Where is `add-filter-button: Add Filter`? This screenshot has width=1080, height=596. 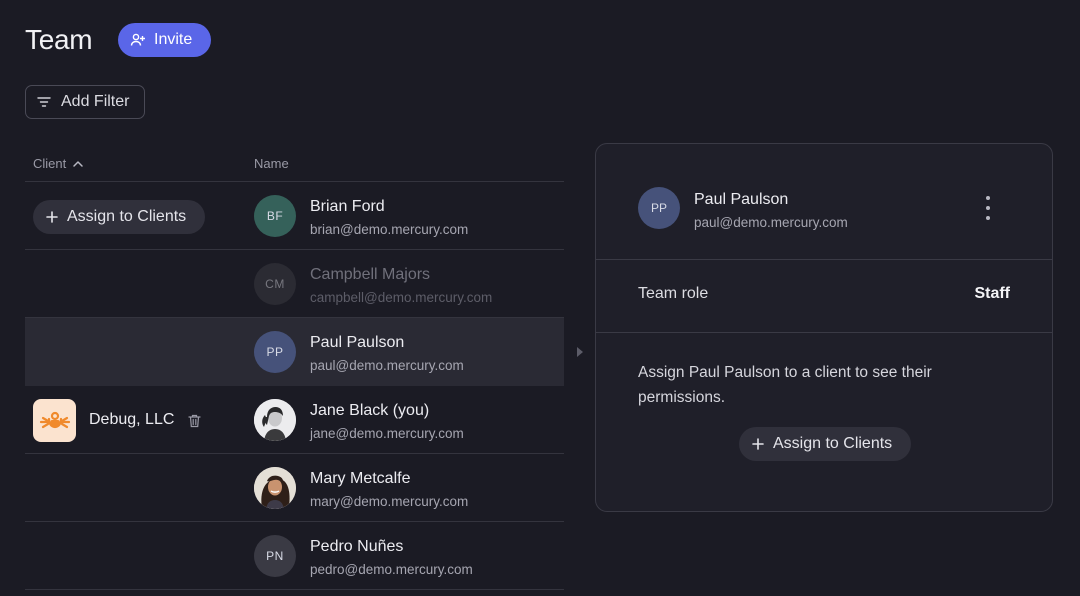 add-filter-button: Add Filter is located at coordinates (85, 102).